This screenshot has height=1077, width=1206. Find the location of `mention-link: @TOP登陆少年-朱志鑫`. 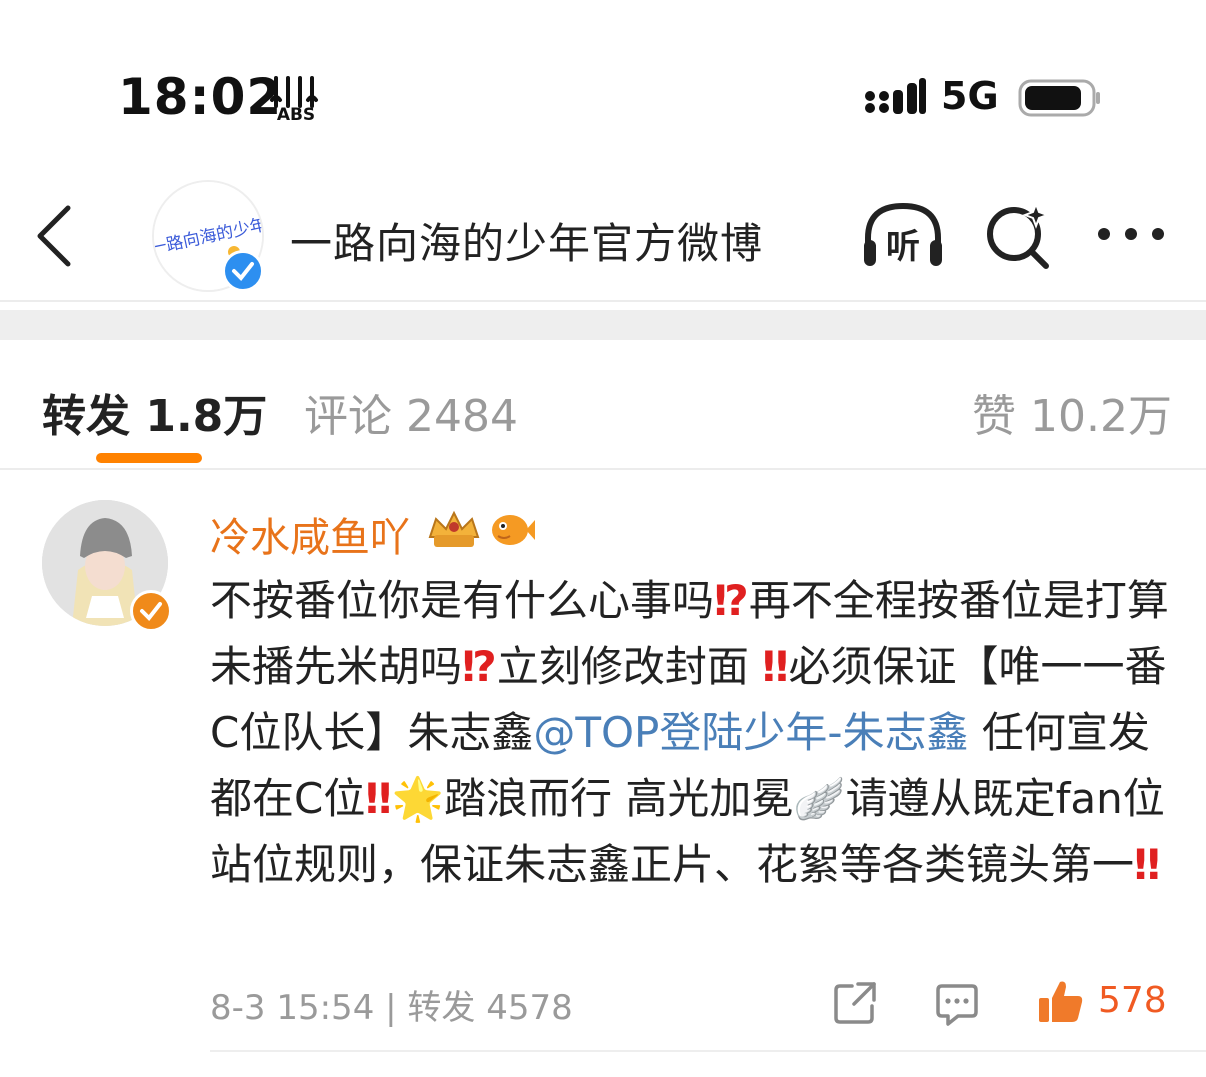

mention-link: @TOP登陆少年-朱志鑫 is located at coordinates (750, 732).